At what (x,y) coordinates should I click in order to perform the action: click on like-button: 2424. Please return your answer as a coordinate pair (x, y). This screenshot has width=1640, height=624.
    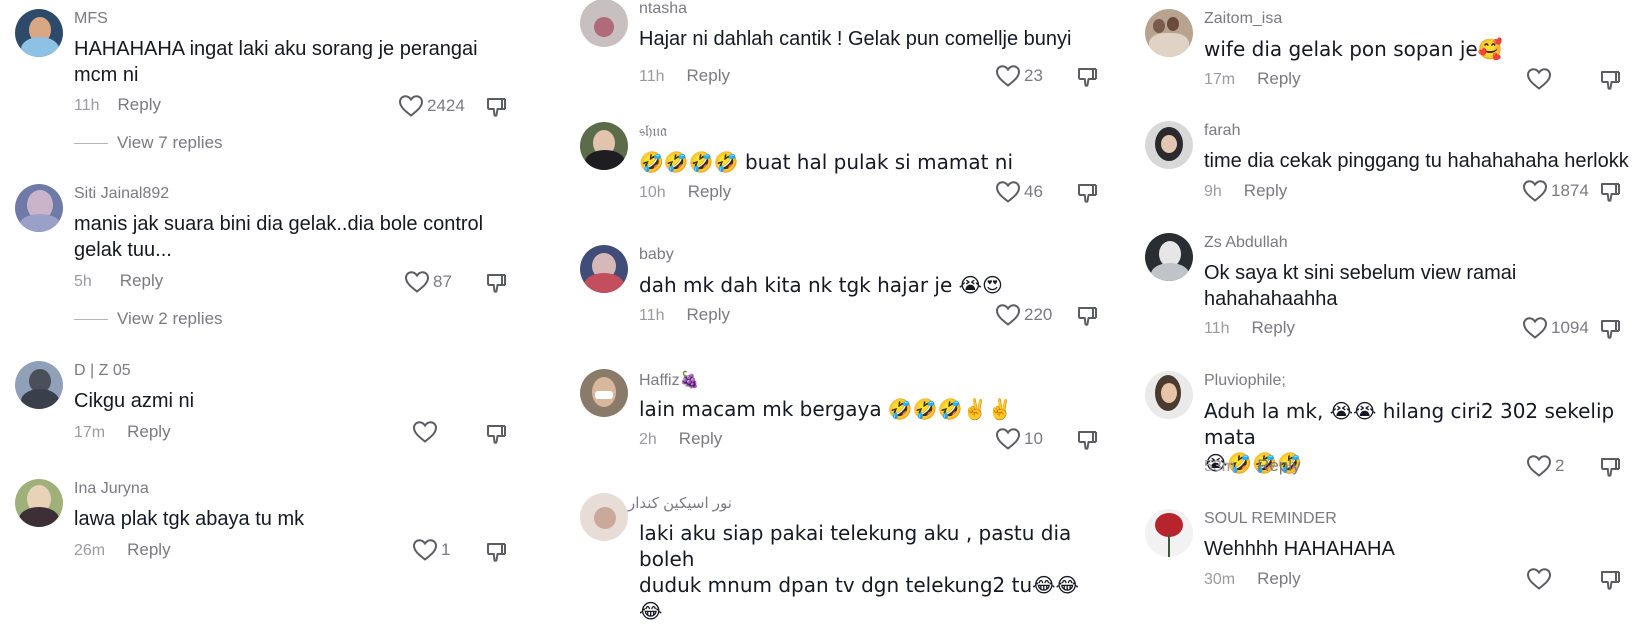
    Looking at the image, I should click on (431, 106).